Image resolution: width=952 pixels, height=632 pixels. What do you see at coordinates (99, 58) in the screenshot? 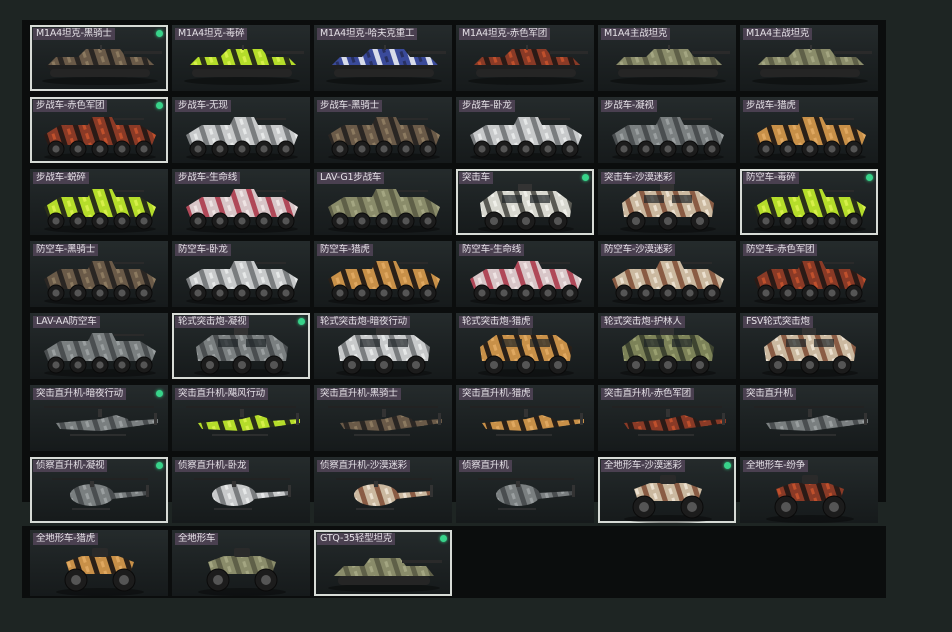
I see `vehicle-tile: M1A4坦克-黑骑士` at bounding box center [99, 58].